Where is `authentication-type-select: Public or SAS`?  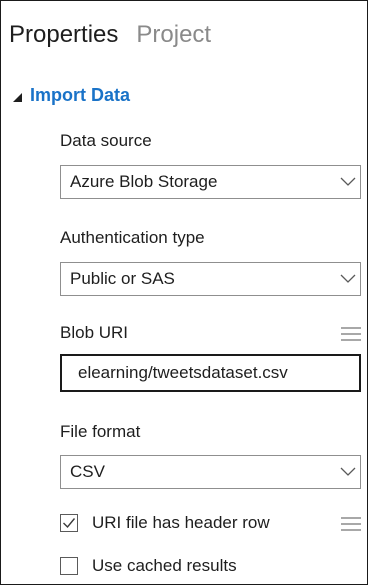
authentication-type-select: Public or SAS is located at coordinates (210, 279).